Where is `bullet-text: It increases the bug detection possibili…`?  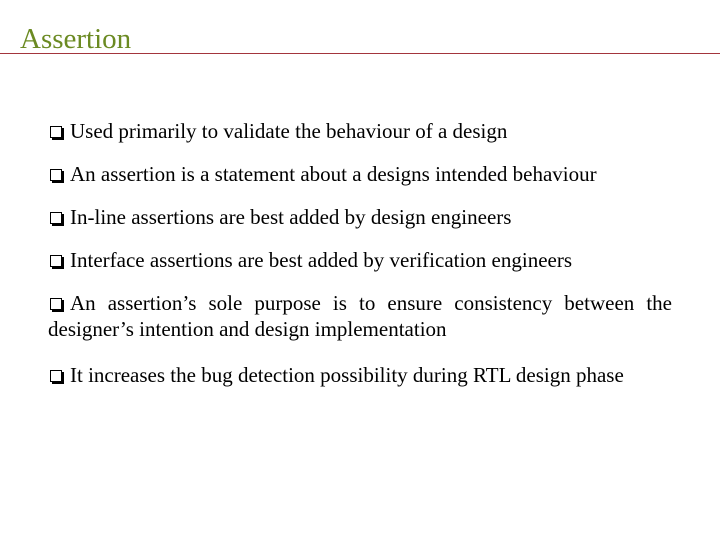
bullet-text: It increases the bug detection possibili… is located at coordinates (347, 375).